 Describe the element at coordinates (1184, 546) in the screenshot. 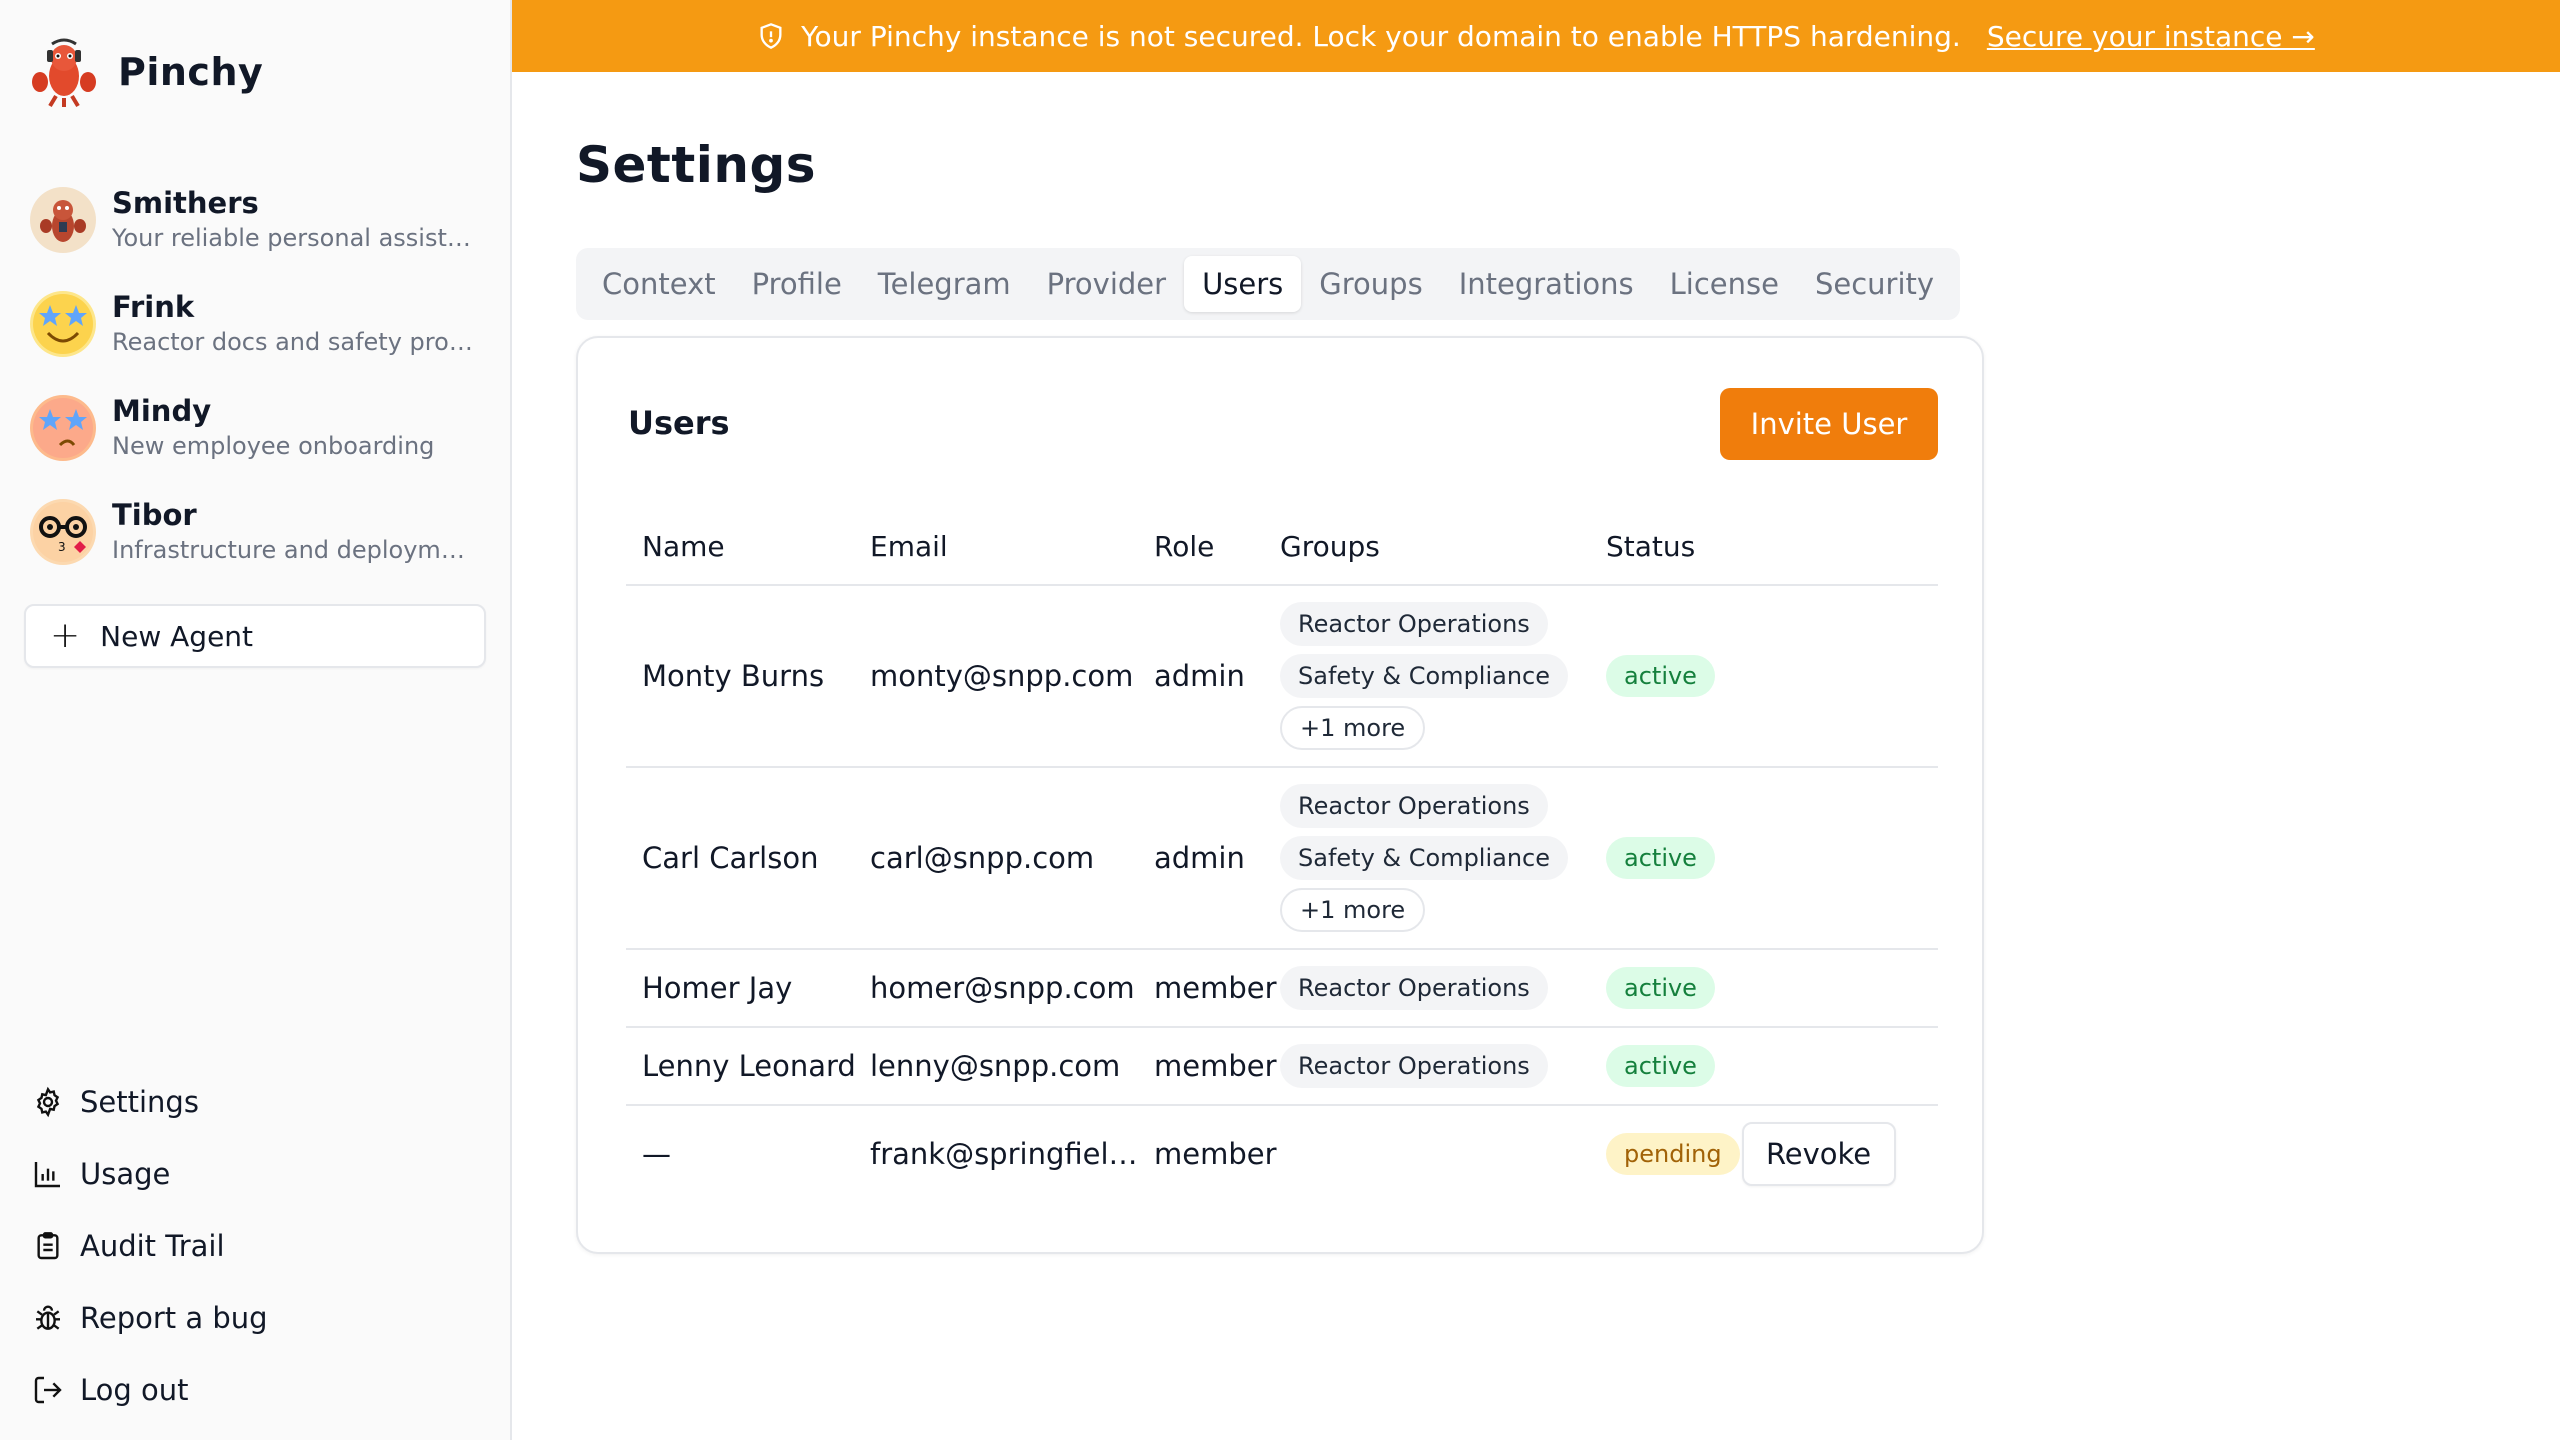

I see `column-header-role: Role` at that location.